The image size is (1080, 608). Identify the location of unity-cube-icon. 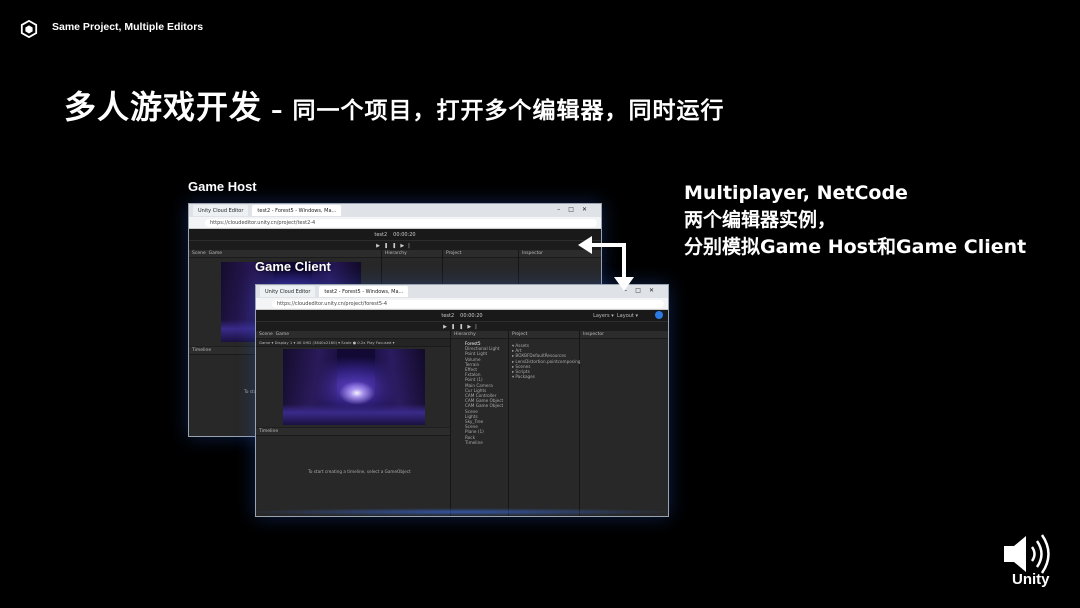
(29, 29).